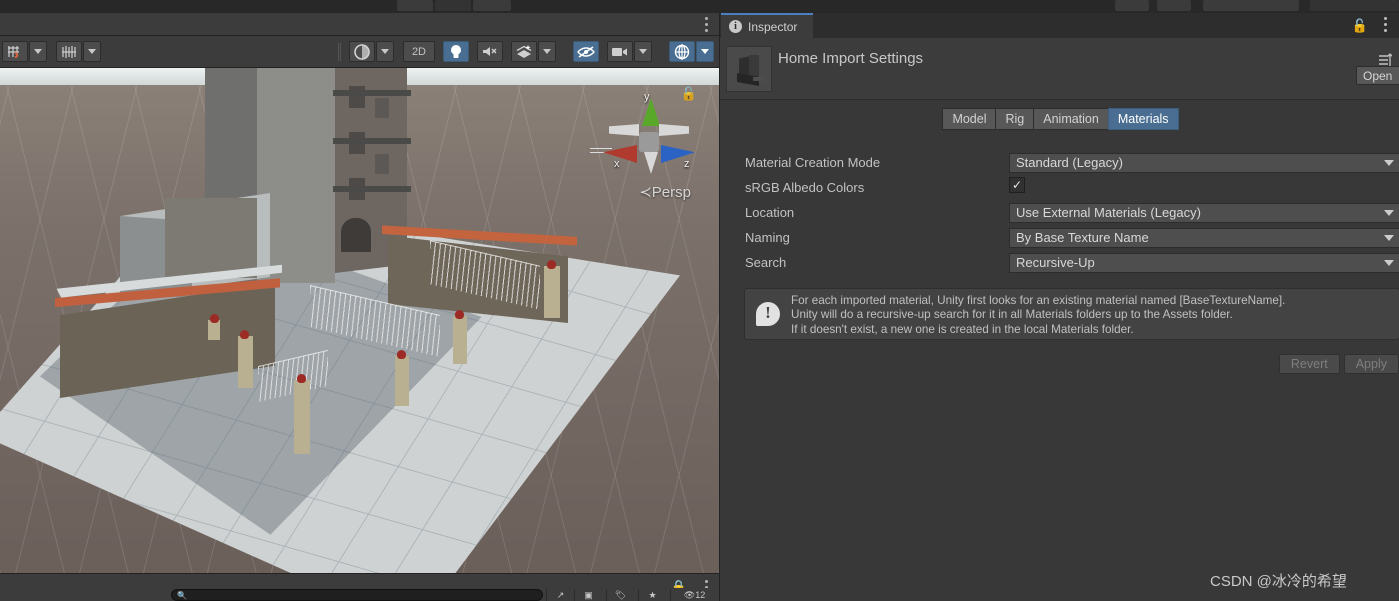 This screenshot has height=601, width=1399. What do you see at coordinates (560, 595) in the screenshot?
I see `project-expand-icon: ↗` at bounding box center [560, 595].